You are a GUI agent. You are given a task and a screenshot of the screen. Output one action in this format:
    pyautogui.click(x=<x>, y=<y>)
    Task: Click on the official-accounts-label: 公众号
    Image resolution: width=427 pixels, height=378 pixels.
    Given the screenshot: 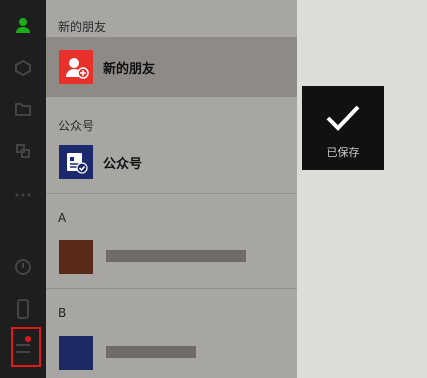 What is the action you would take?
    pyautogui.click(x=123, y=164)
    